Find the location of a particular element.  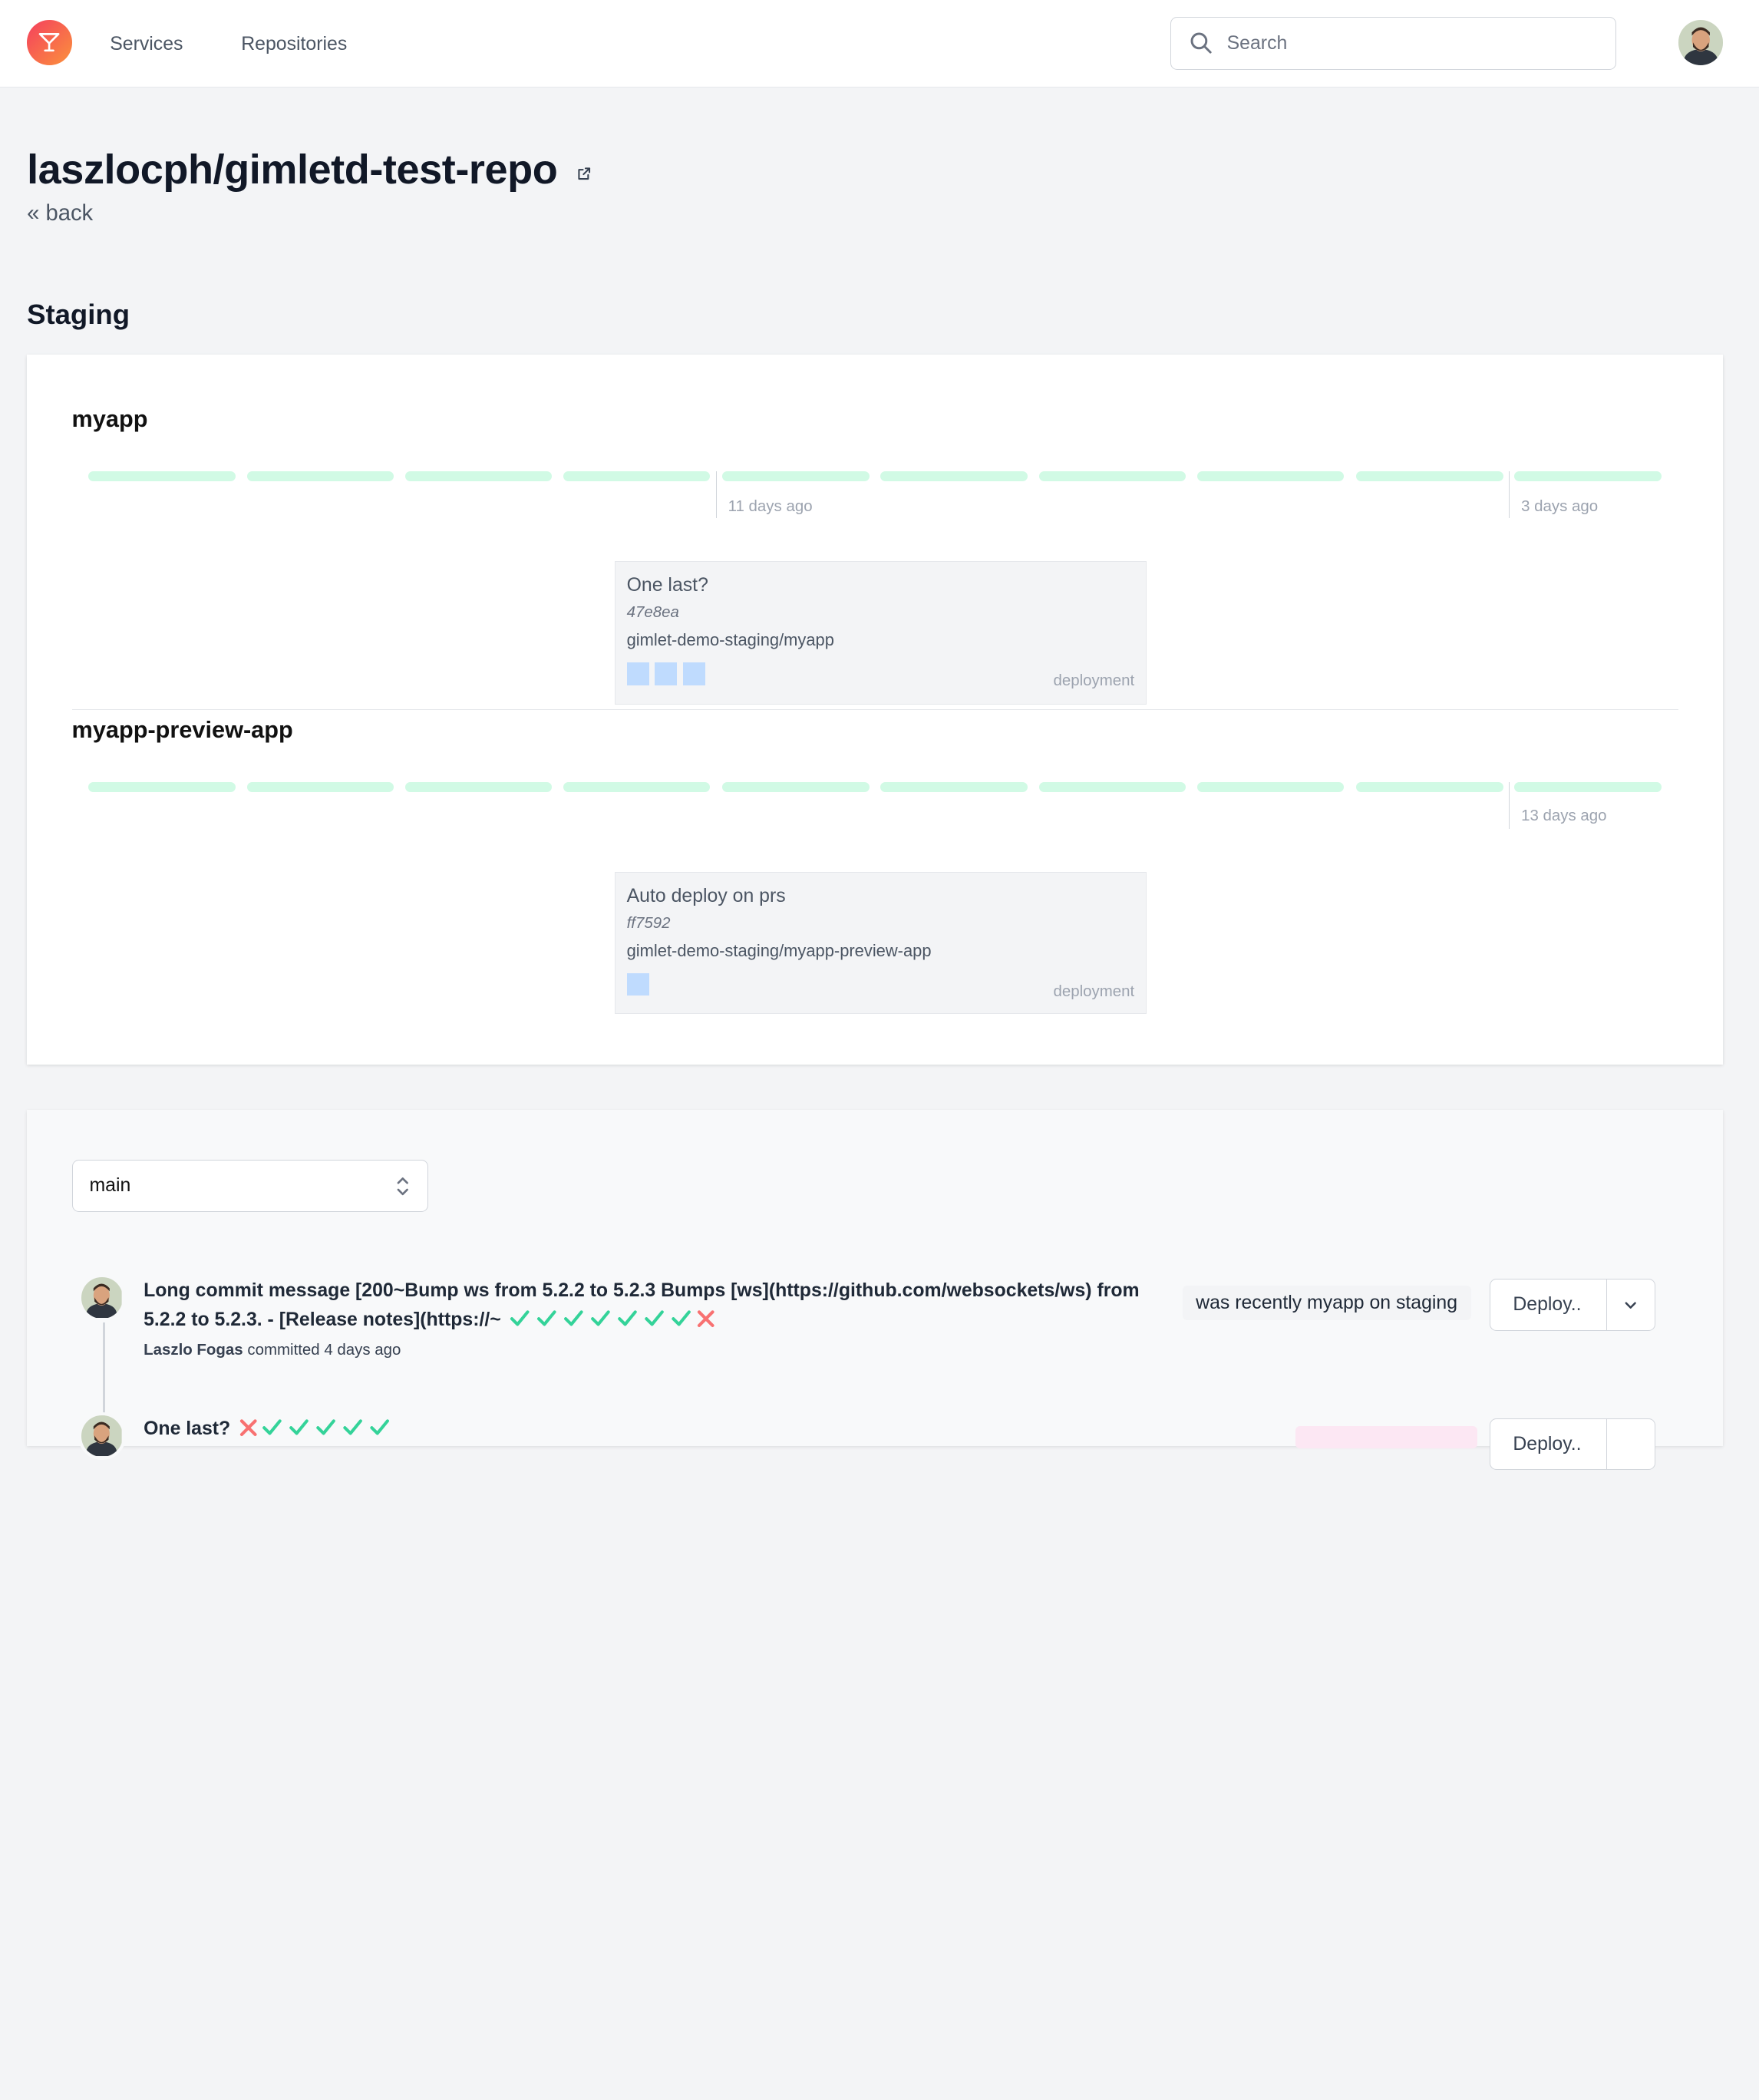

timeline-tick-label: 13 days ago is located at coordinates (1564, 815).